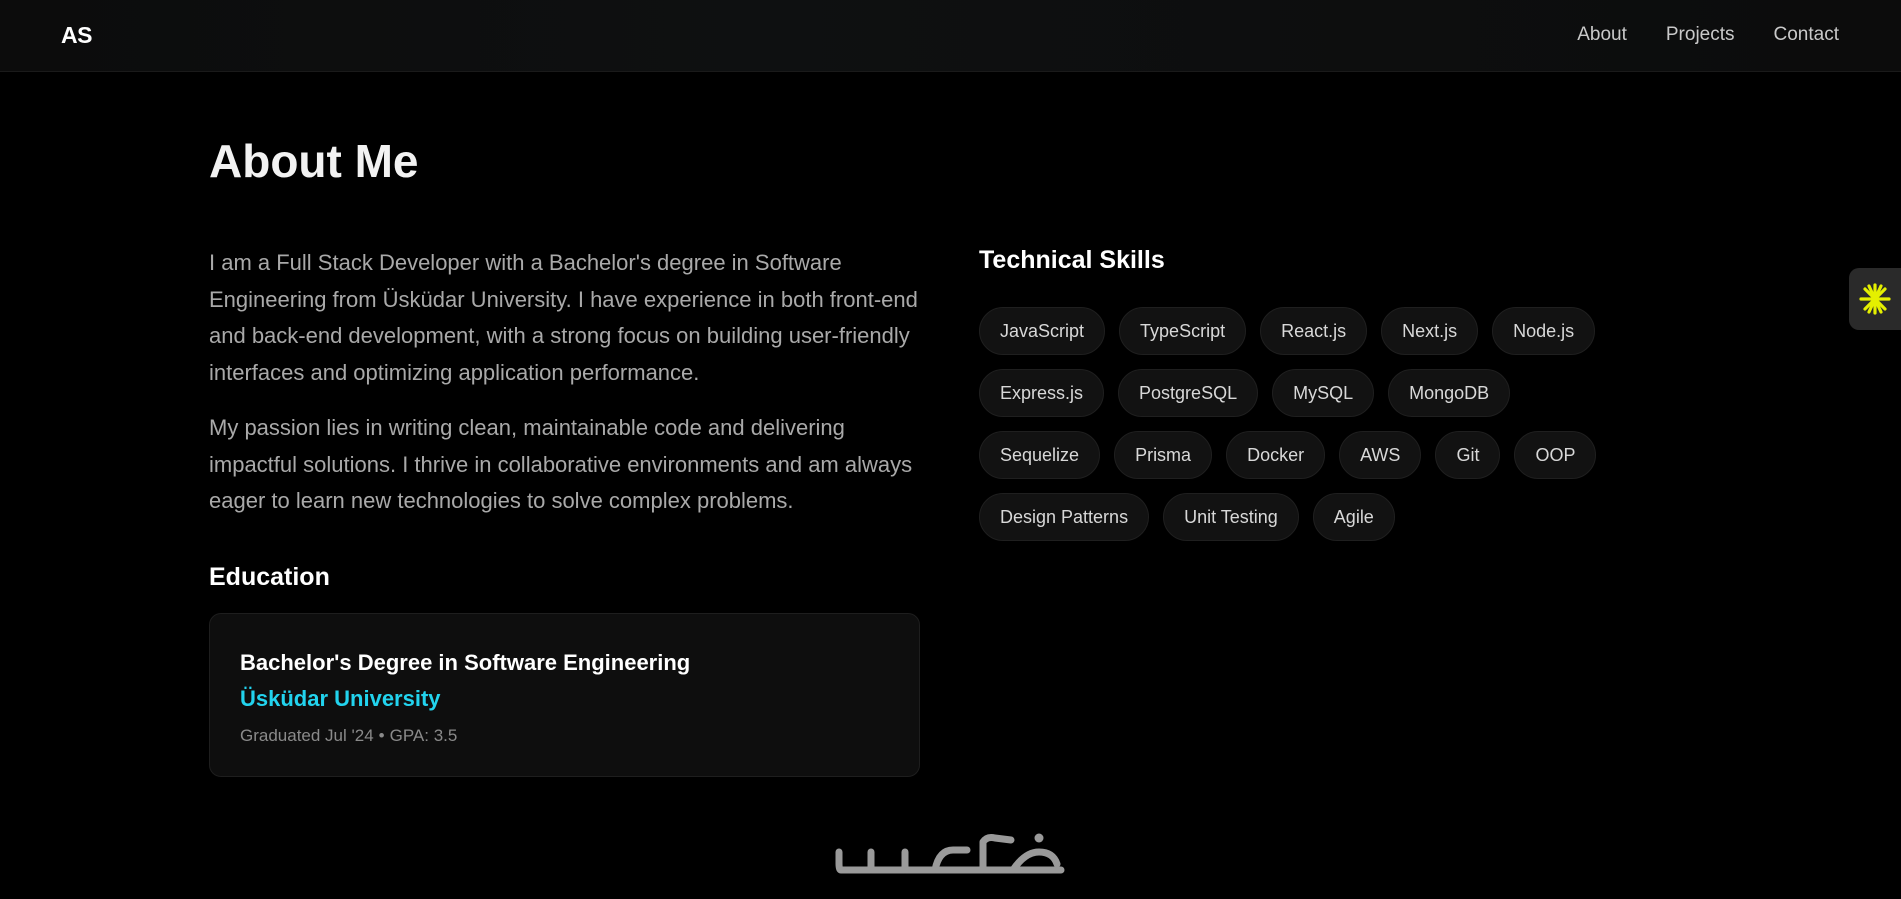 The height and width of the screenshot is (899, 1901). Describe the element at coordinates (1380, 455) in the screenshot. I see `skill-chip: AWS` at that location.